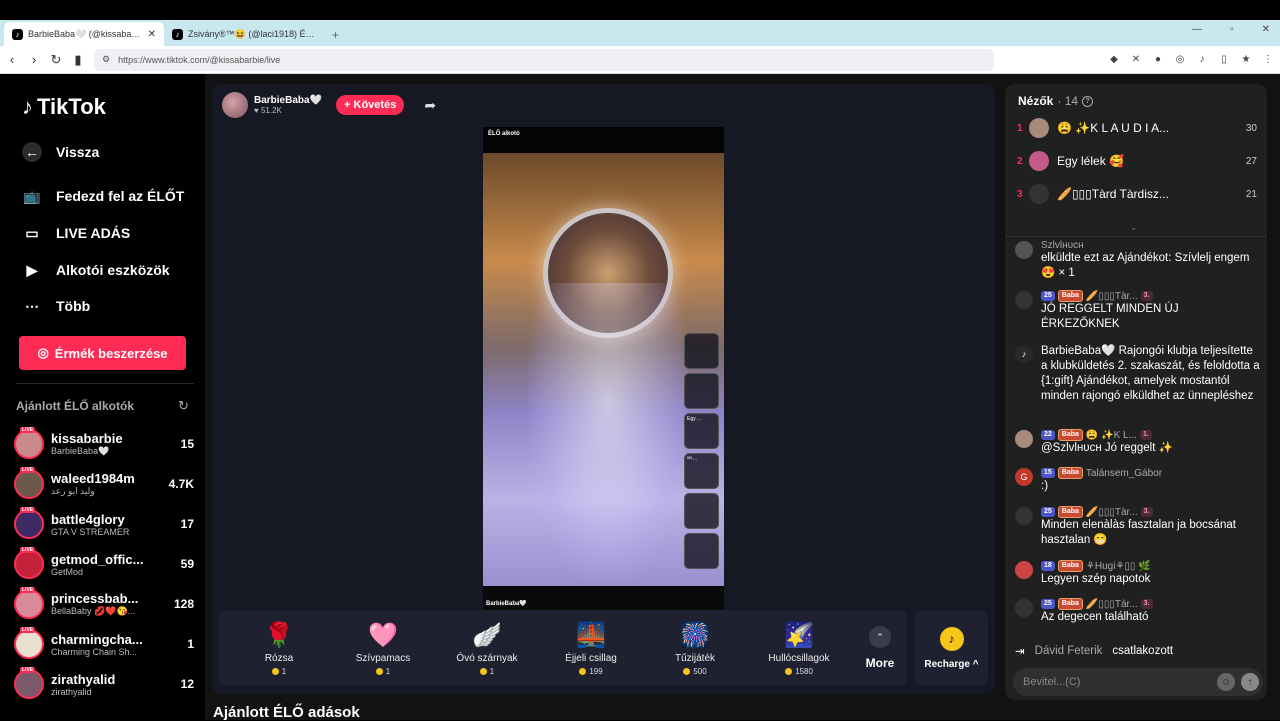  I want to click on host-header: BarbieBaba🤍 ♥ 51.2K + Követés ➦, so click(329, 105).